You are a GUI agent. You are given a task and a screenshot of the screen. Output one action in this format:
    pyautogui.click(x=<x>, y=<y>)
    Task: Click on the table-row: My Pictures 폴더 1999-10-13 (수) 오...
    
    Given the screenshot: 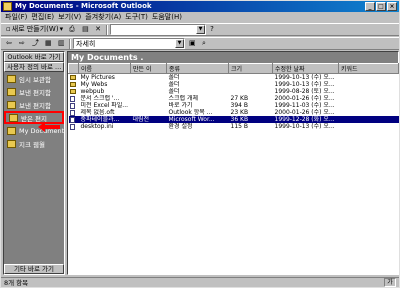 What is the action you would take?
    pyautogui.click(x=234, y=78)
    